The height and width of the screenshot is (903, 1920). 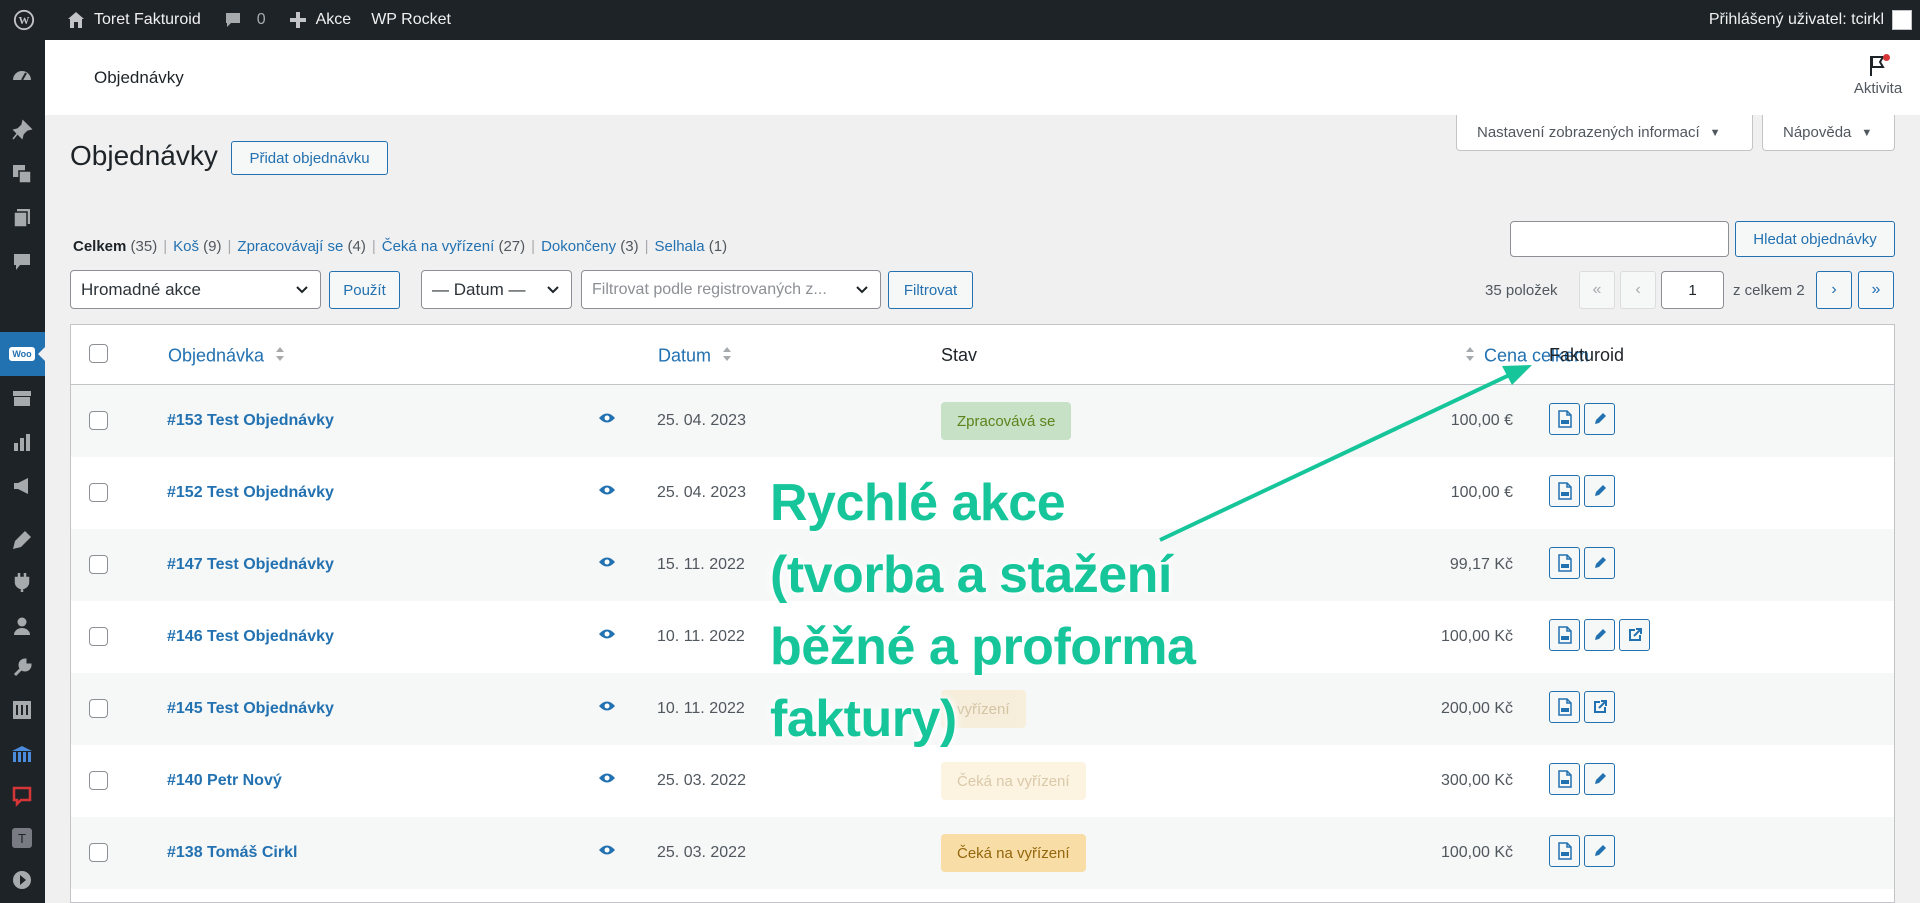 I want to click on pencil-icon, so click(x=1600, y=563).